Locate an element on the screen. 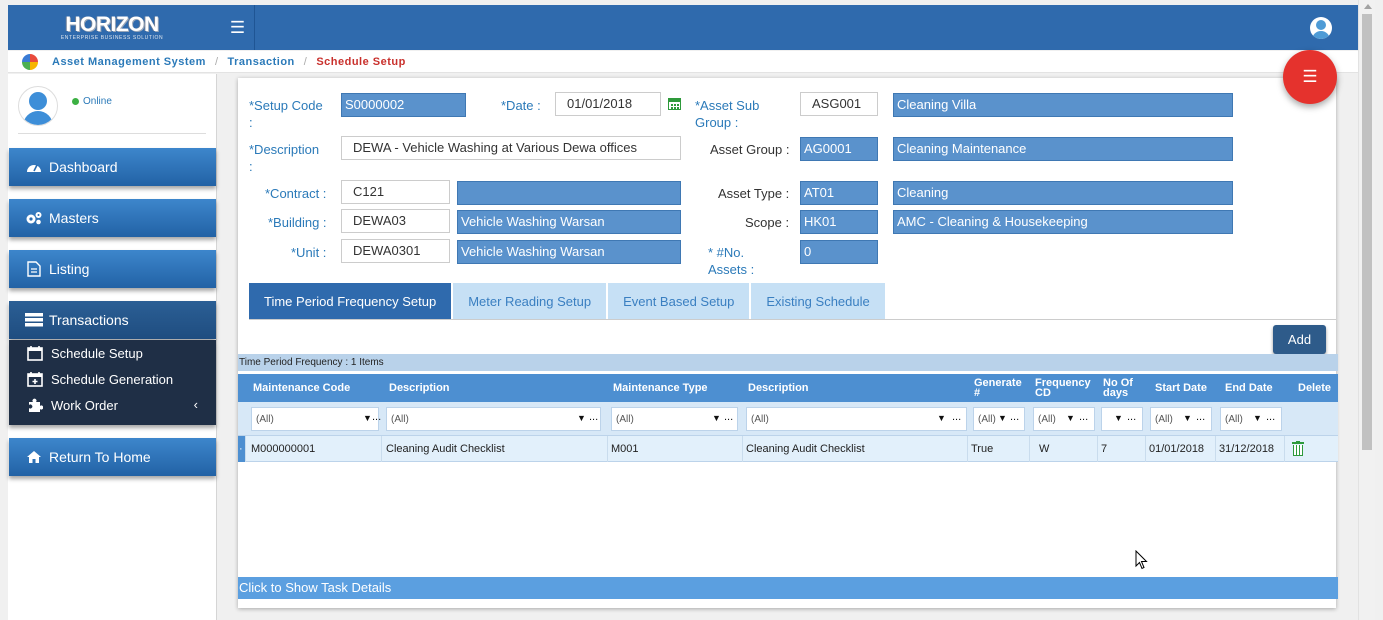 This screenshot has height=620, width=1383. sidebar-label-transactions: Transactions is located at coordinates (89, 320).